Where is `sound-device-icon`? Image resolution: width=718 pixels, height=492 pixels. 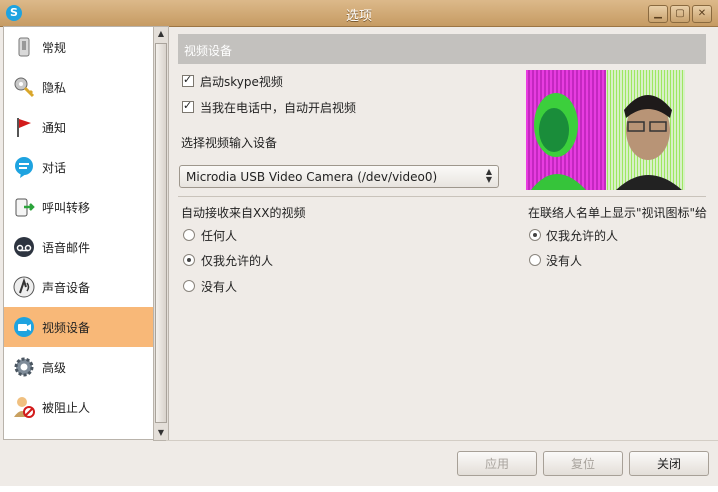 sound-device-icon is located at coordinates (24, 287).